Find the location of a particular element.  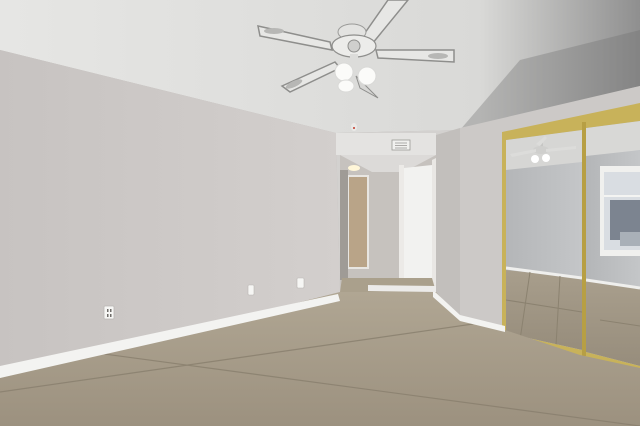

right-wall is located at coordinates (448, 223).